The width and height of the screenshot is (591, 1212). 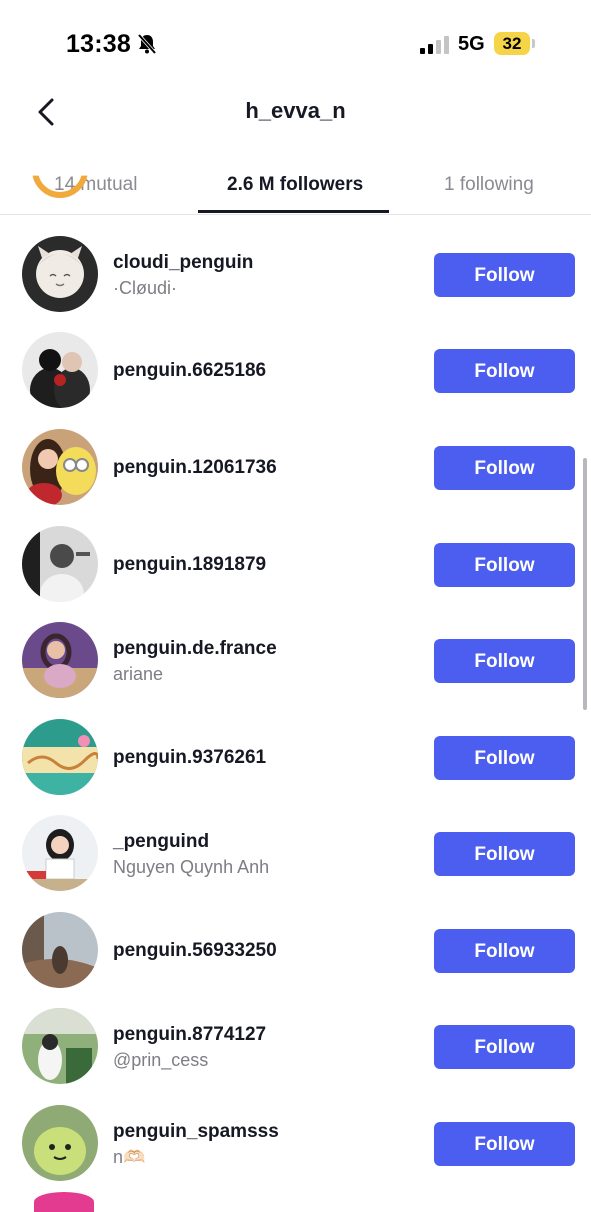 What do you see at coordinates (195, 950) in the screenshot?
I see `username: penguin.56933250` at bounding box center [195, 950].